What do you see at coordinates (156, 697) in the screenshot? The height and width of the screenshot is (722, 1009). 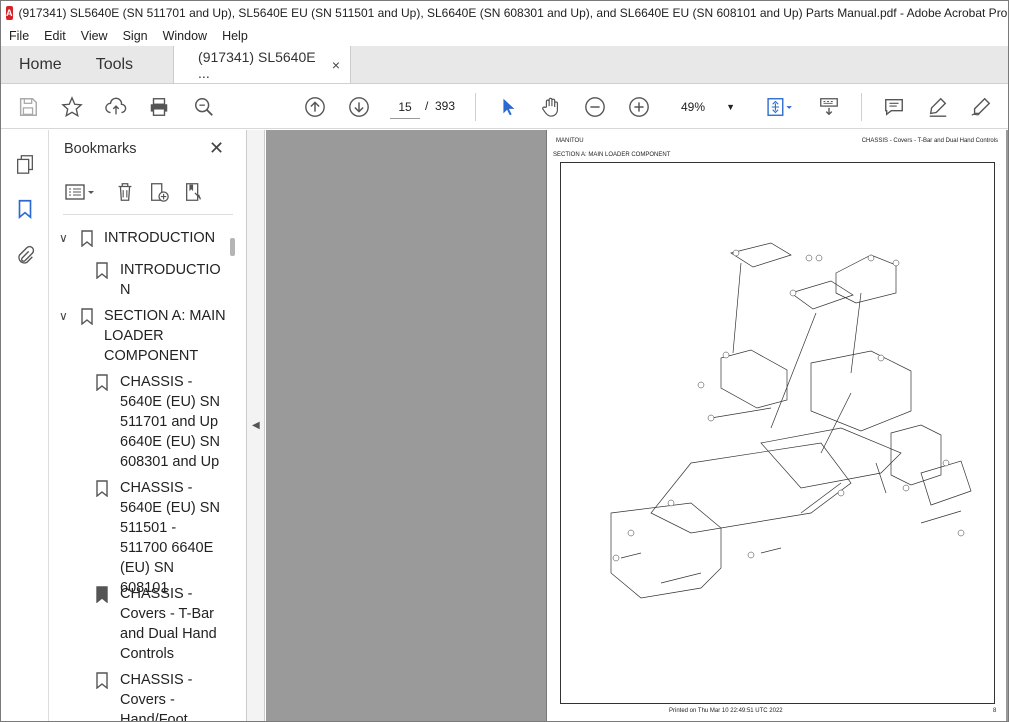 I see `bookmark-label: CHASSIS - Covers - Hand/Foot` at bounding box center [156, 697].